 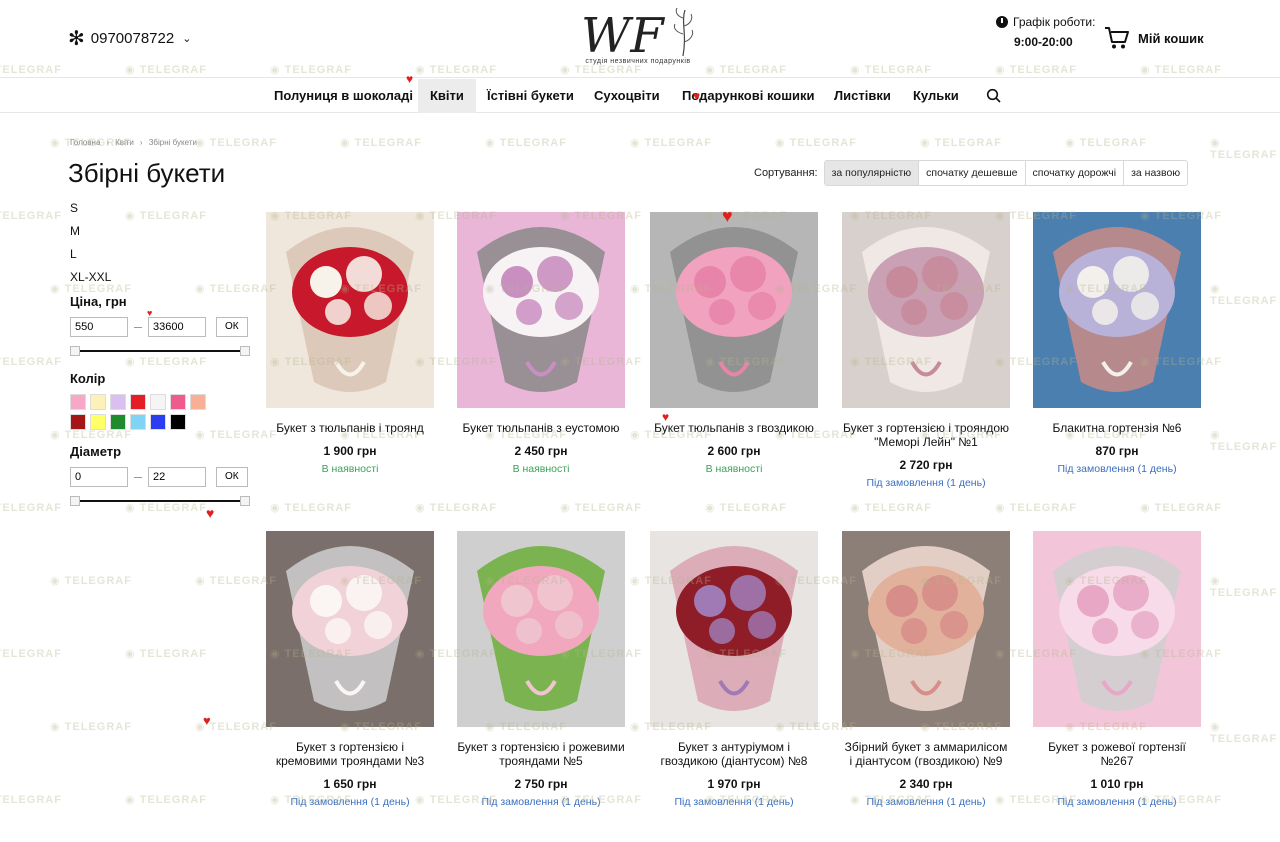 I want to click on nav-item-dried-flowers: Сухоцвіти, so click(x=627, y=96).